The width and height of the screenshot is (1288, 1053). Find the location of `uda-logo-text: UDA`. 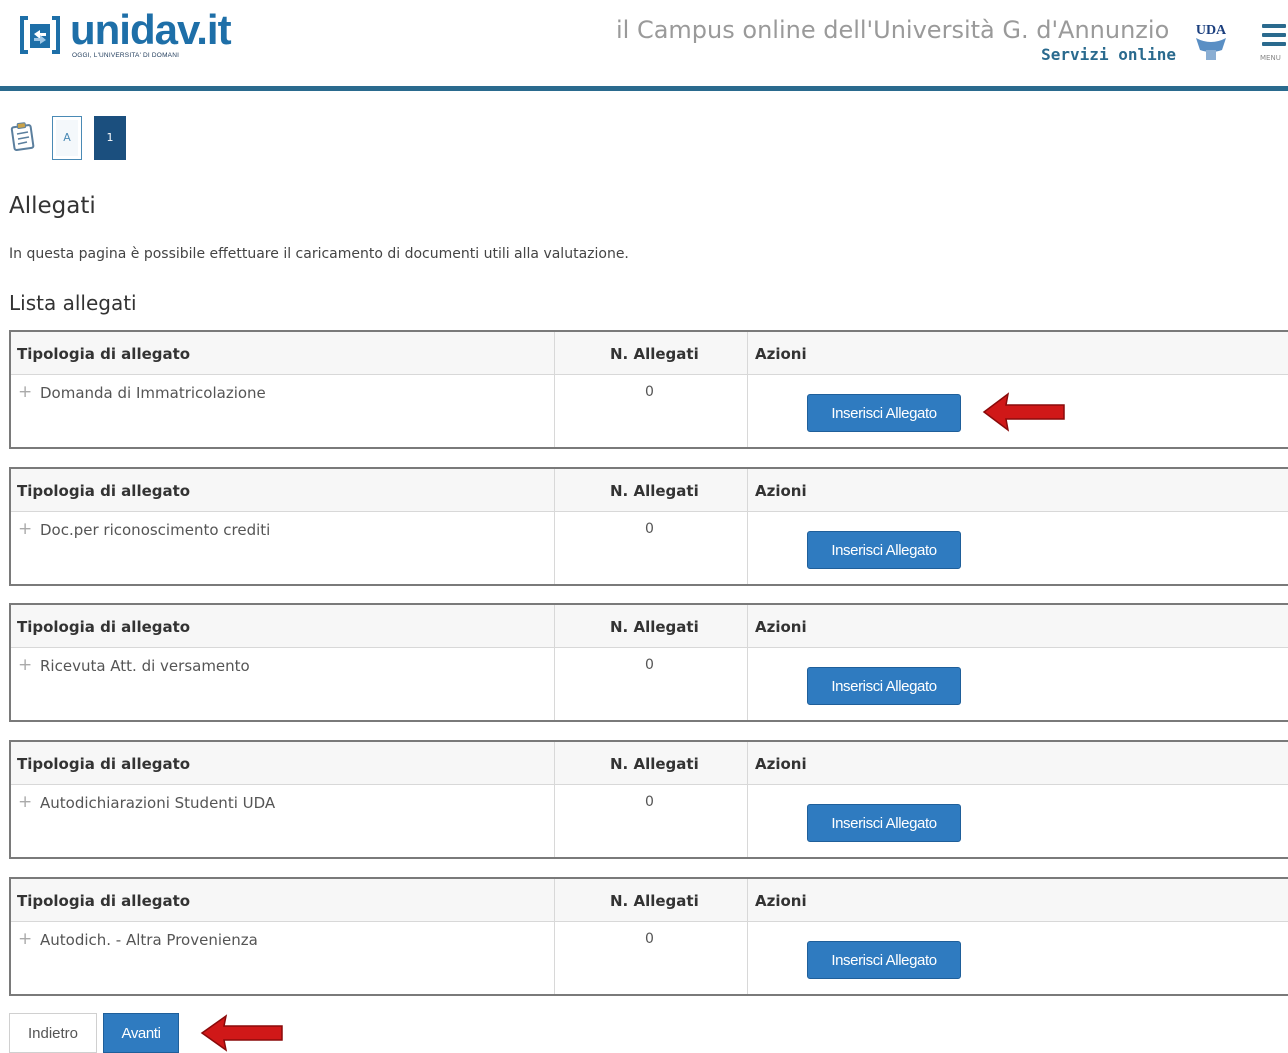

uda-logo-text: UDA is located at coordinates (1211, 30).